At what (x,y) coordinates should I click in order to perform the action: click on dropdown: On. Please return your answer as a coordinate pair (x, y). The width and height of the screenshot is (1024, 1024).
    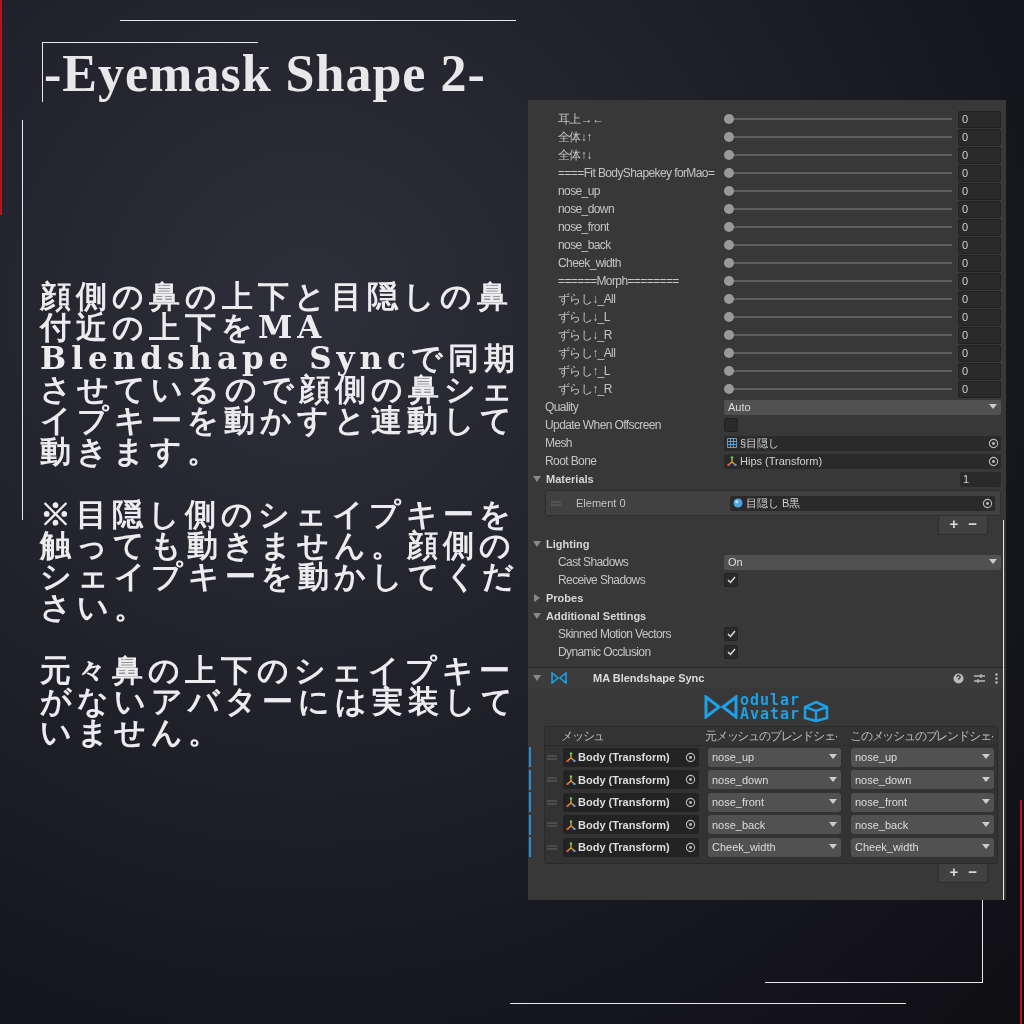
    Looking at the image, I should click on (862, 562).